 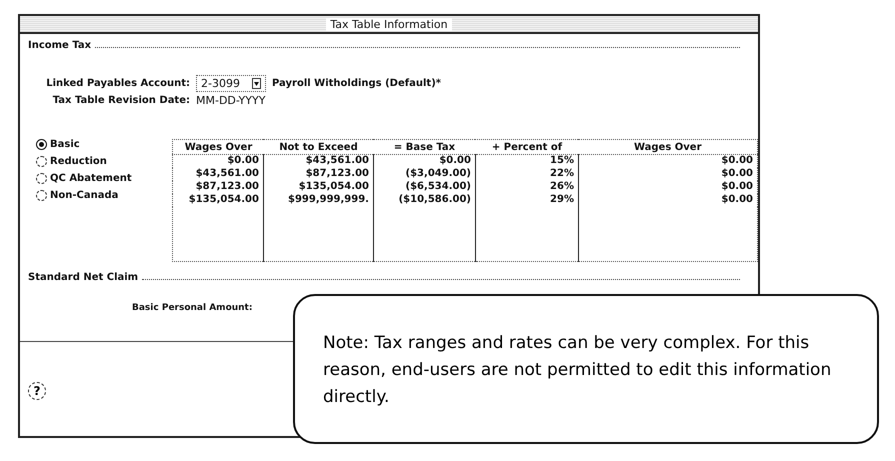 I want to click on account-field: 2-3099, so click(x=231, y=83).